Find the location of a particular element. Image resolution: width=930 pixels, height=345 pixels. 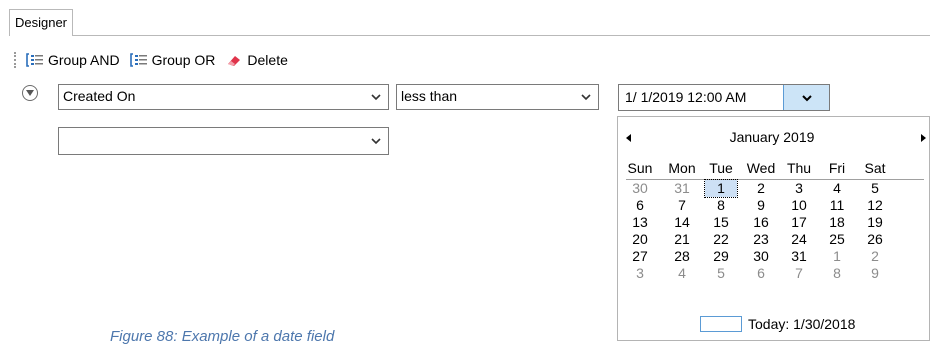

calendar-header: January 2019 is located at coordinates (774, 138).